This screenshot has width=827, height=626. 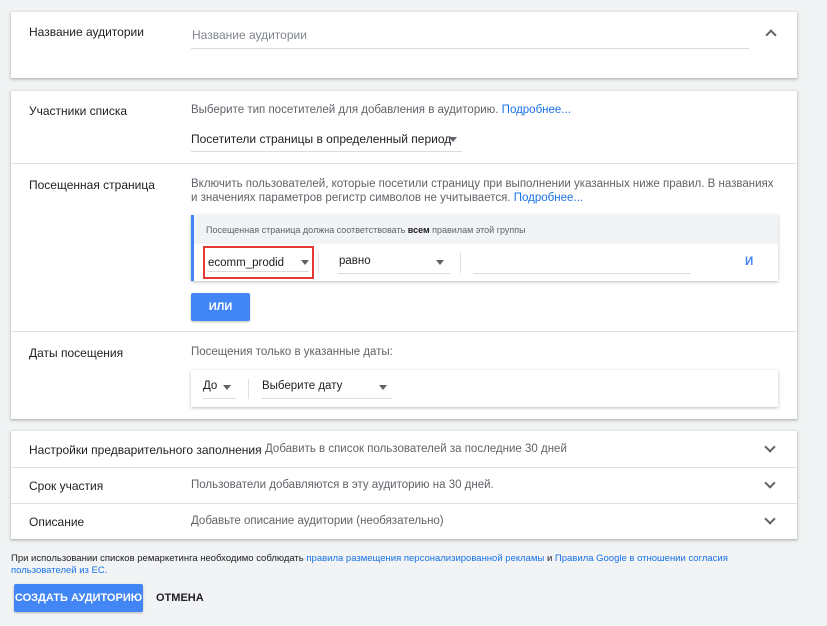 I want to click on description-label: Описание, so click(x=57, y=522).